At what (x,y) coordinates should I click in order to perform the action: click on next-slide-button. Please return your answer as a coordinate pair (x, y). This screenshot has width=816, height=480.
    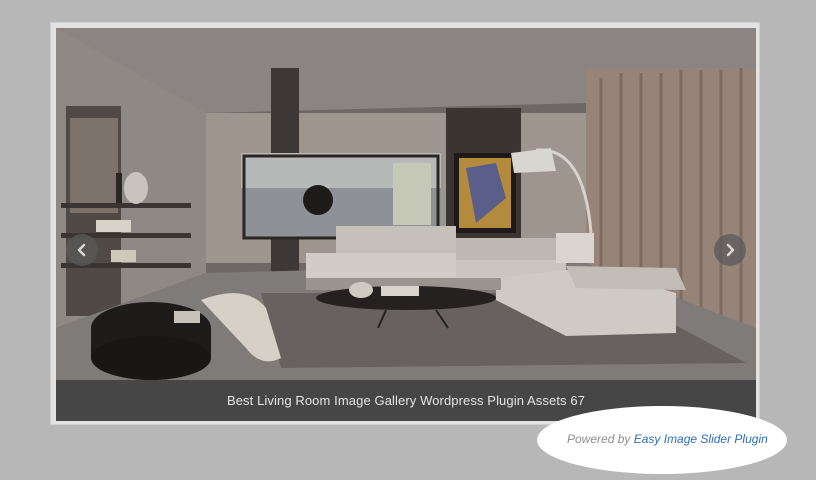
    Looking at the image, I should click on (730, 250).